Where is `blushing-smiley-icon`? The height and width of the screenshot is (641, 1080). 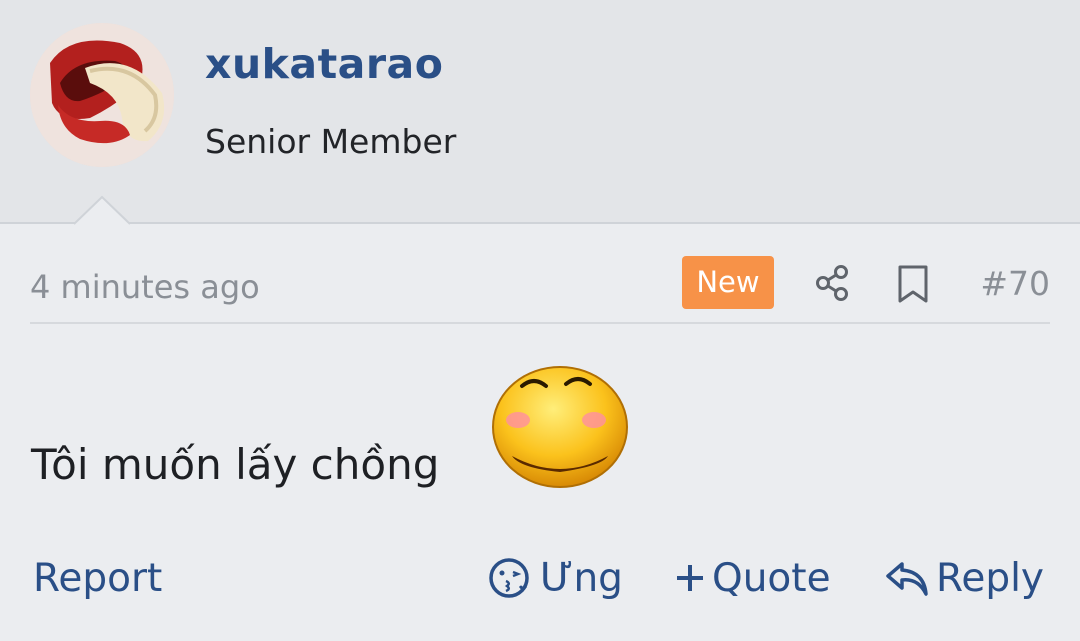 blushing-smiley-icon is located at coordinates (560, 427).